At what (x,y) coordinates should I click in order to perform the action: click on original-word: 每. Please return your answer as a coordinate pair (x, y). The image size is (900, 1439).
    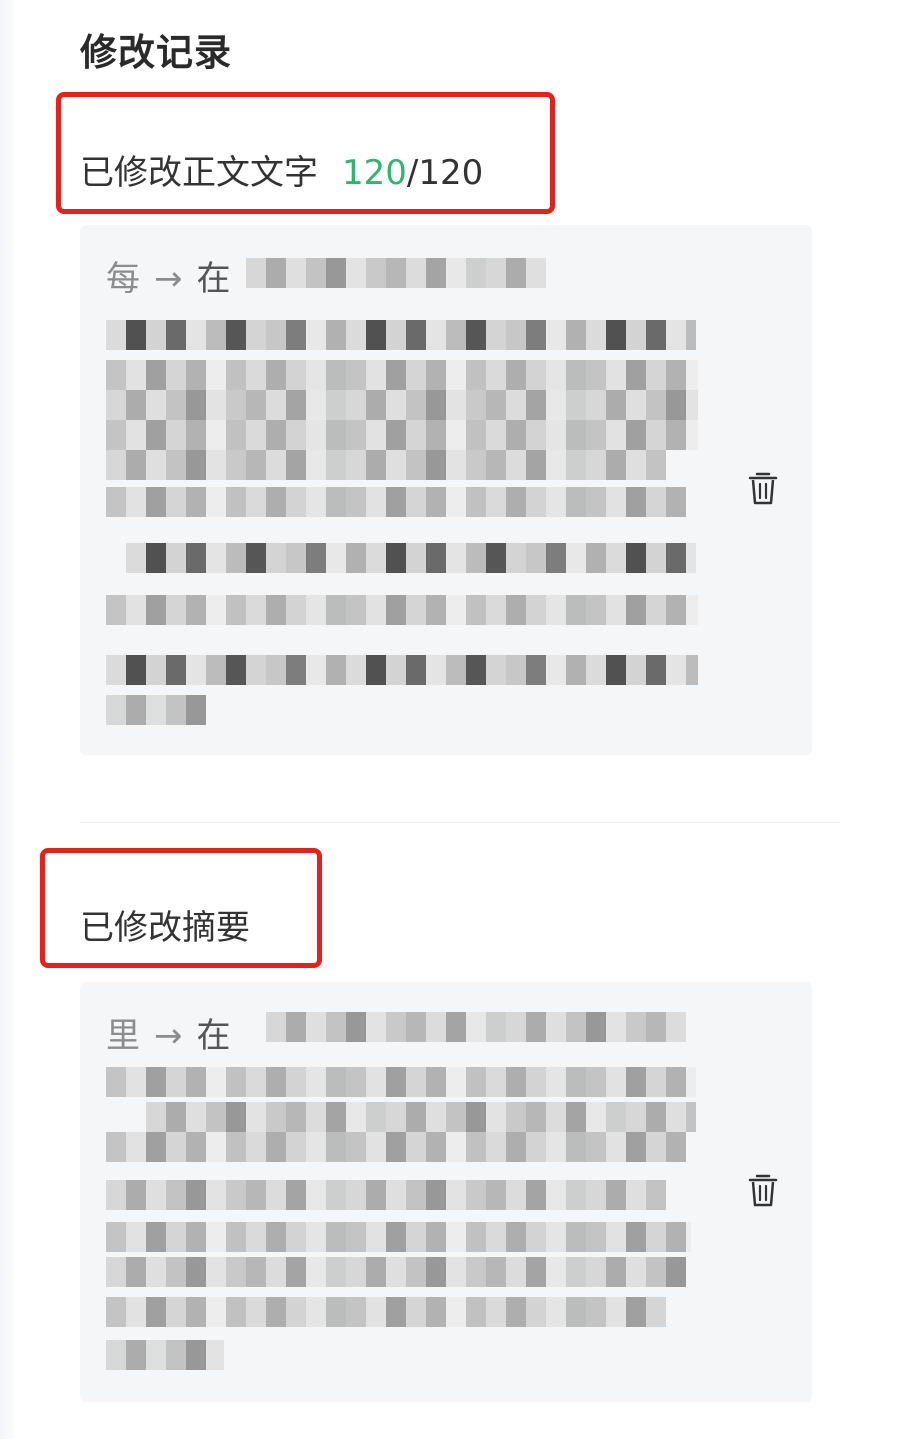
    Looking at the image, I should click on (123, 279).